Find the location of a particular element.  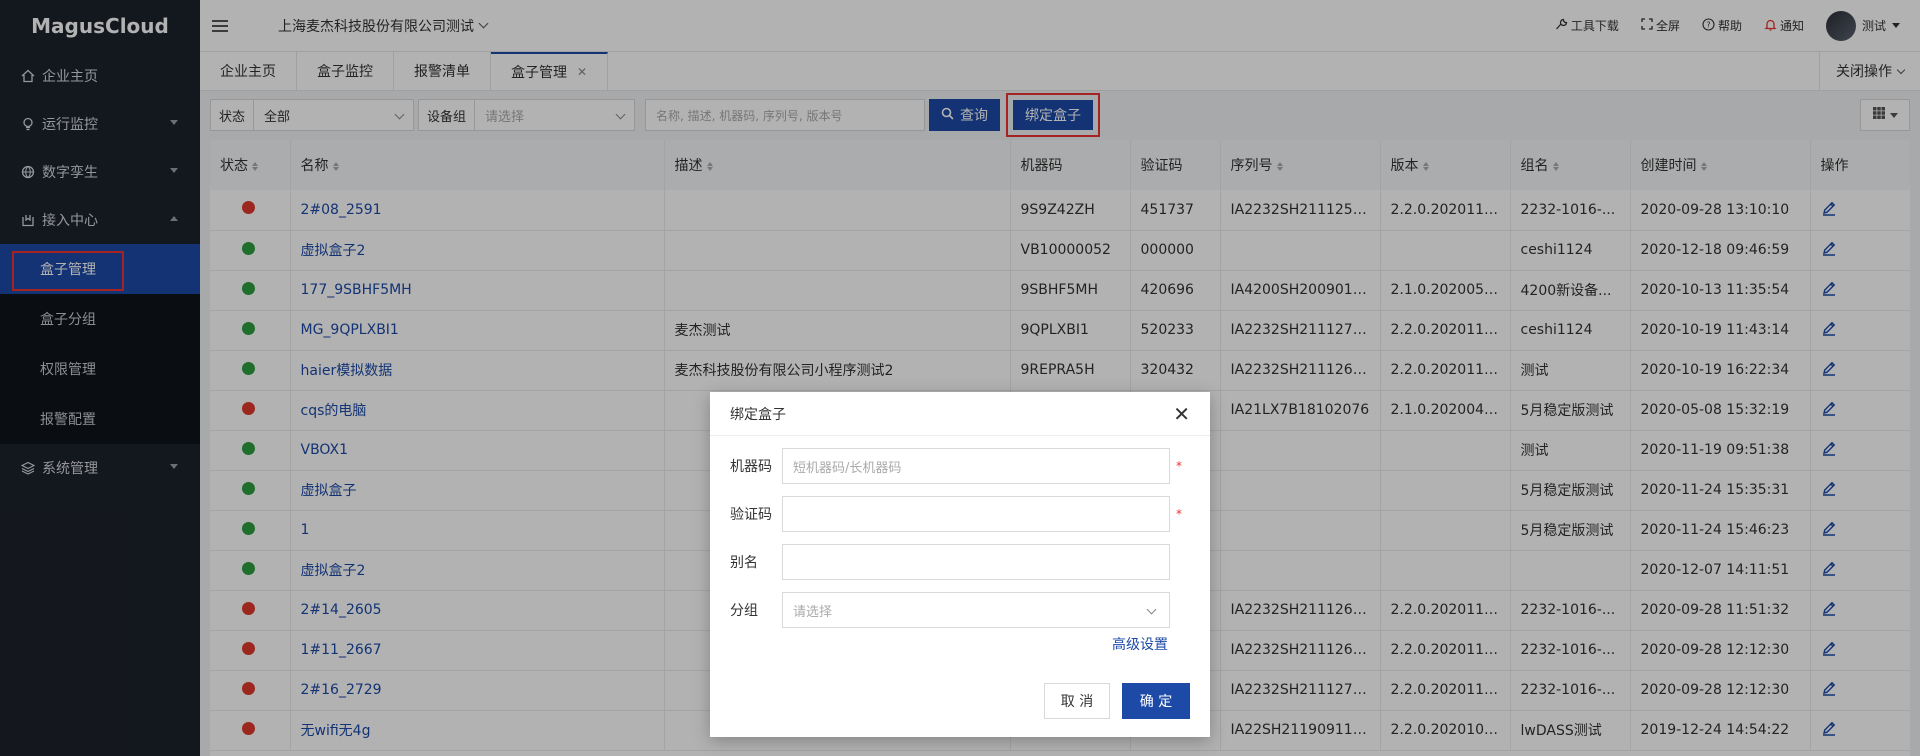

alias-row: 别名 is located at coordinates (950, 562).